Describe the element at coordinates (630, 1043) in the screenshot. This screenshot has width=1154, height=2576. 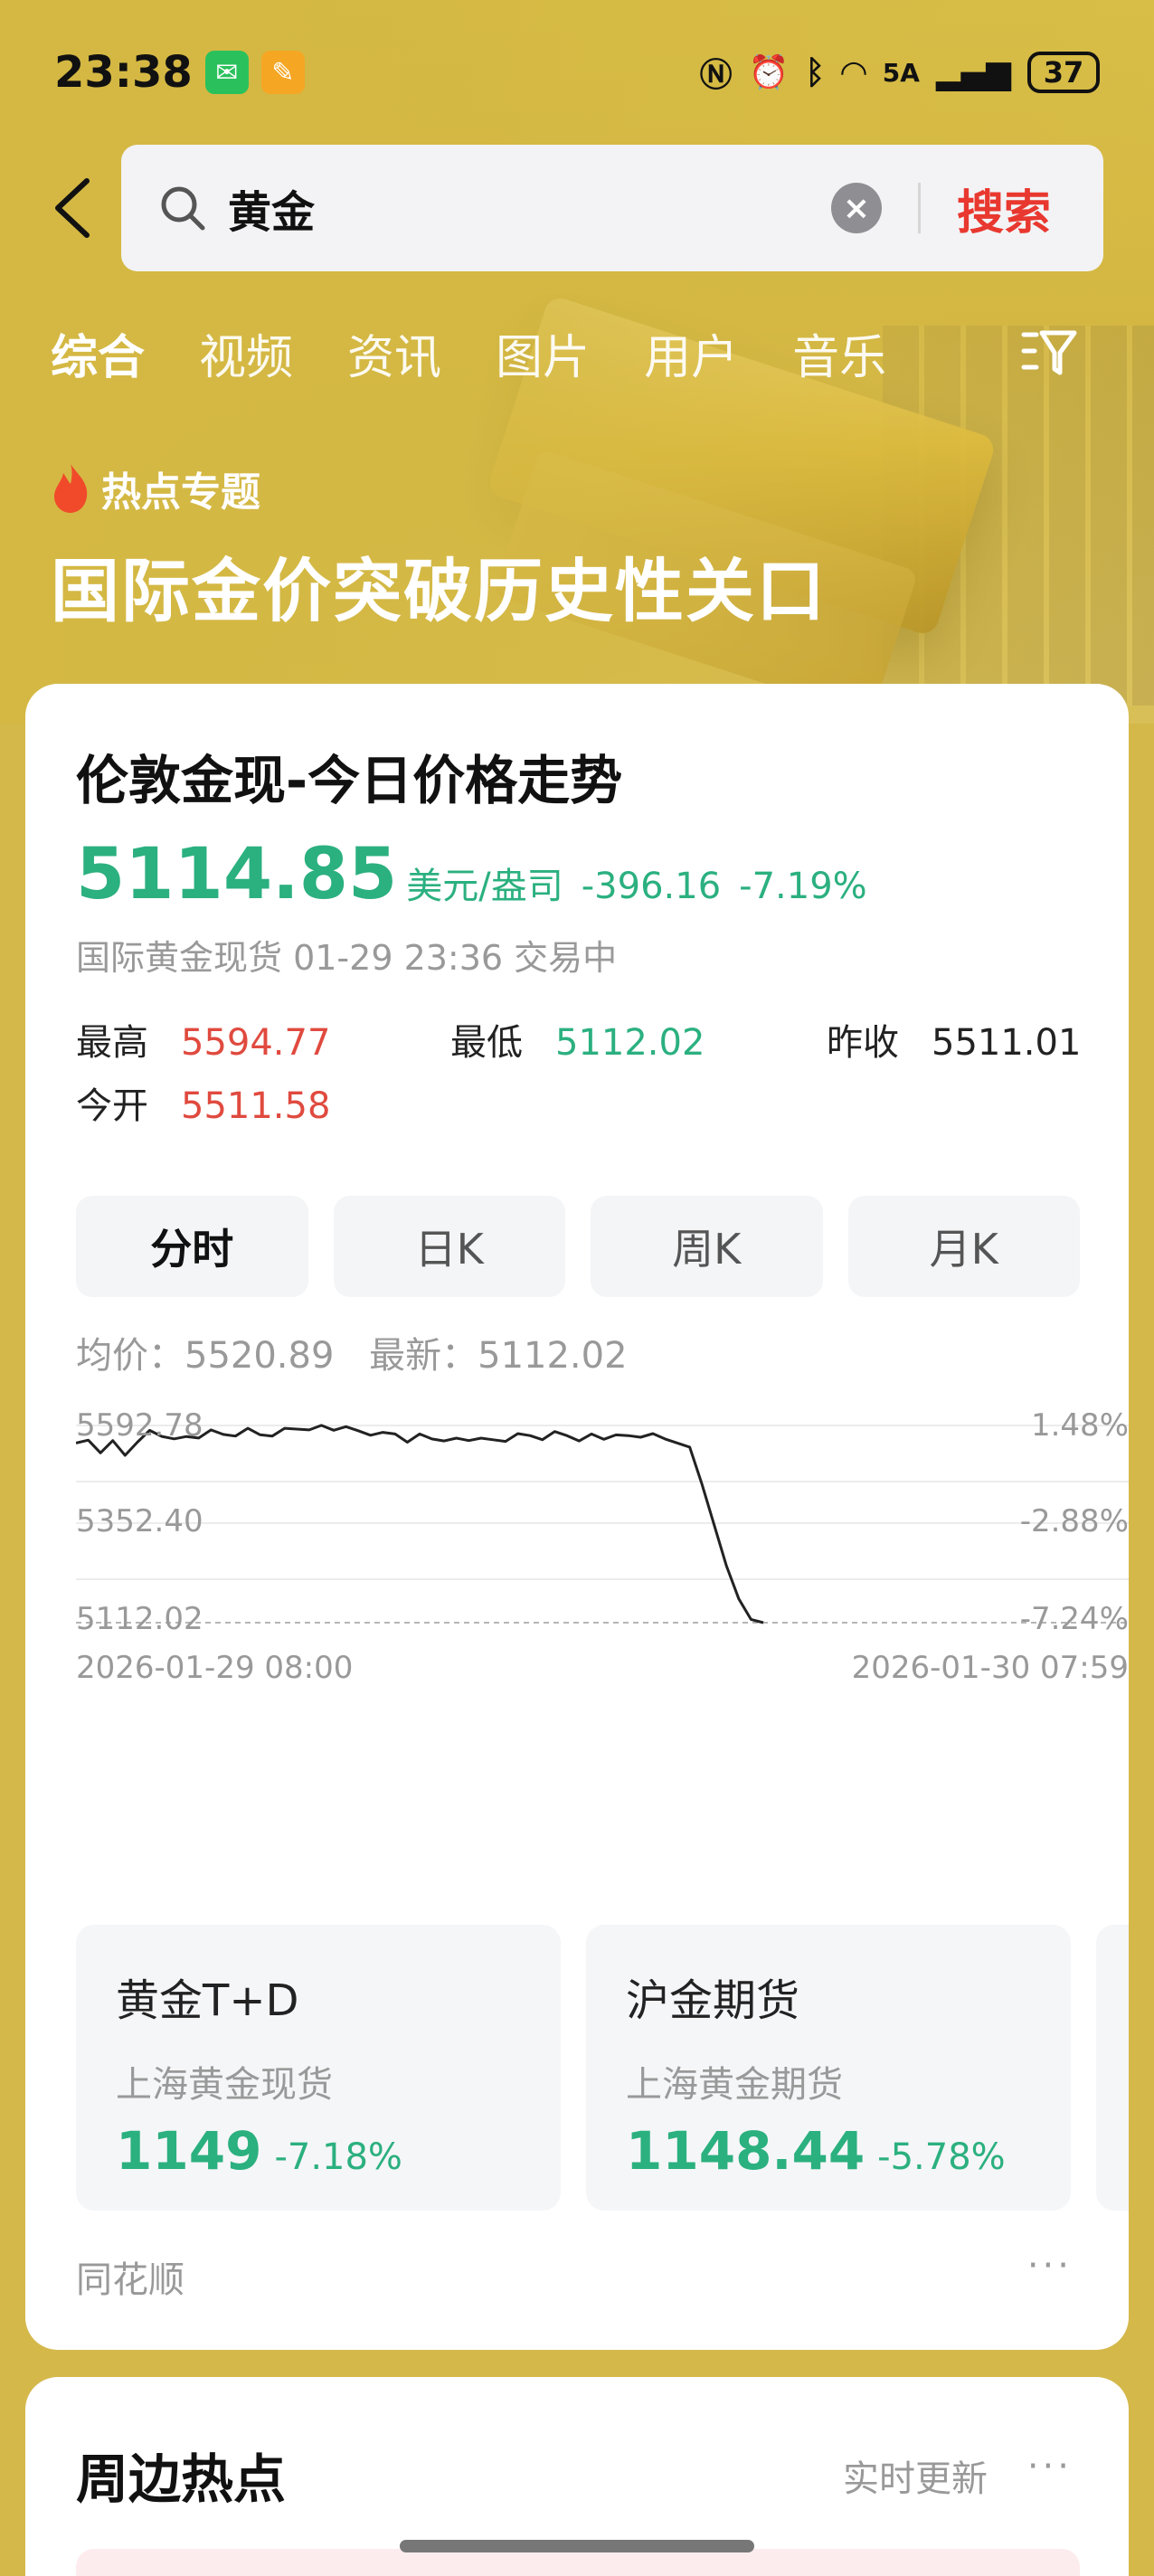
I see `stat-value: 5112.02` at that location.